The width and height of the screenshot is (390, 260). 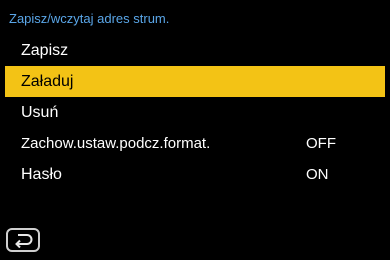 I want to click on menu-item-keep-settings: Zachow.ustaw.podcz.format. OFF, so click(x=195, y=143).